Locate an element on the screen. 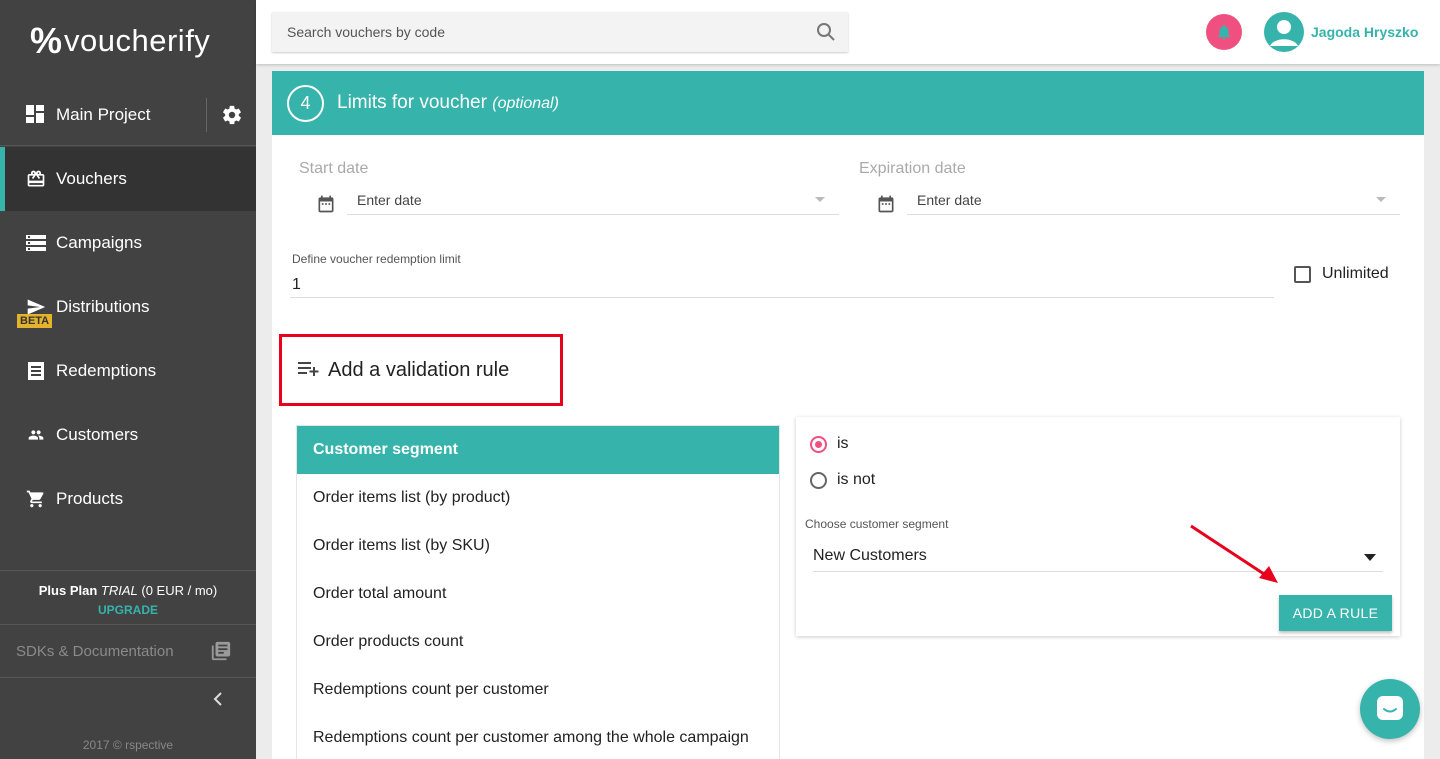 This screenshot has width=1440, height=759. expiration-date-label: Expiration date is located at coordinates (912, 168).